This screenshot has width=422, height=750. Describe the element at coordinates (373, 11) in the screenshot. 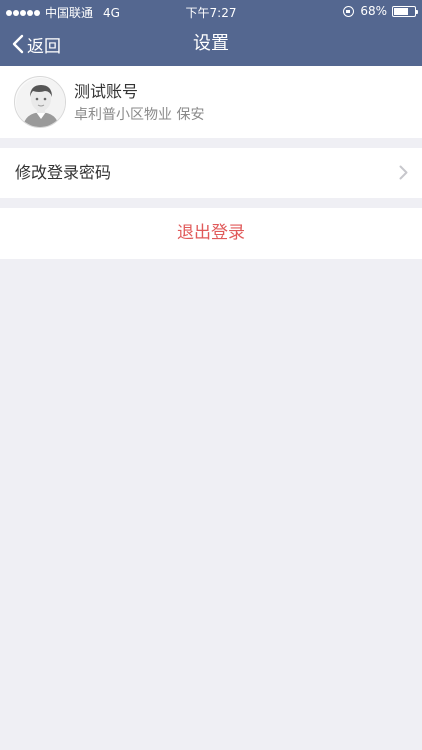

I see `battery-percent: 68%` at that location.